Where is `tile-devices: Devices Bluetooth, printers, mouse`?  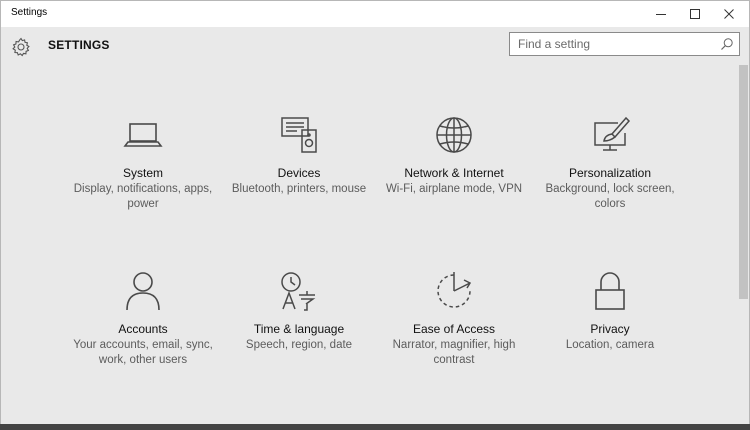 tile-devices: Devices Bluetooth, printers, mouse is located at coordinates (299, 173).